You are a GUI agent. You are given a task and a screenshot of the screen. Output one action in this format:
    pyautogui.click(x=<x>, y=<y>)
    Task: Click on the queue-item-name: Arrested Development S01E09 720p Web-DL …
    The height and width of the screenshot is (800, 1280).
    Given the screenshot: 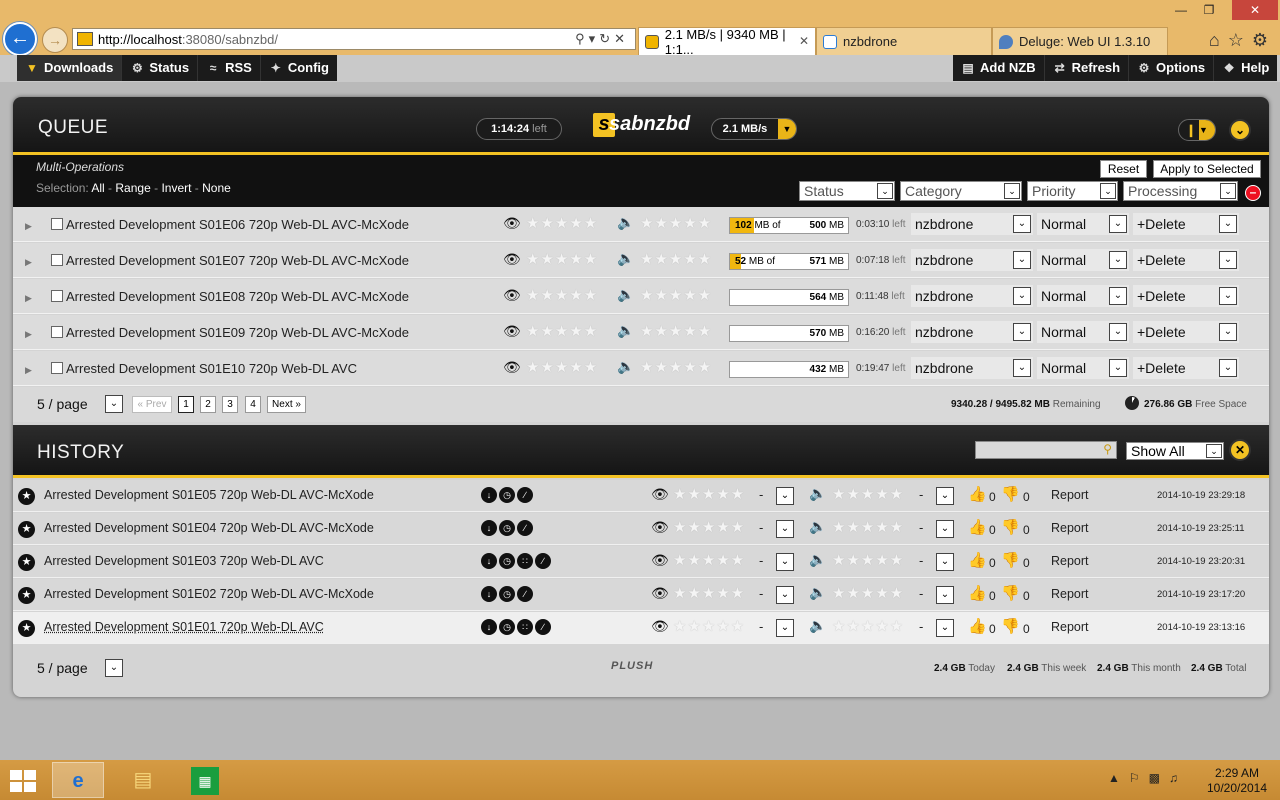 What is the action you would take?
    pyautogui.click(x=237, y=332)
    